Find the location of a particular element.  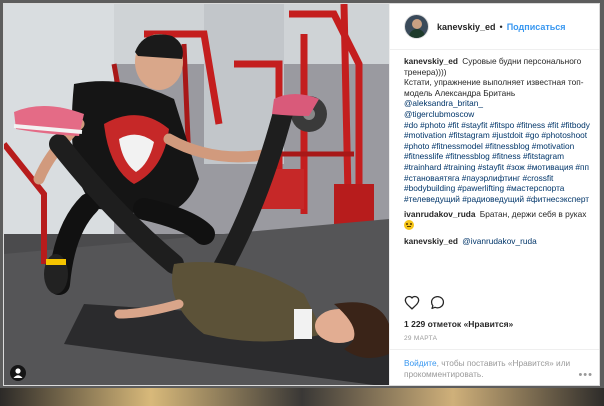

comment-icon is located at coordinates (437, 305).